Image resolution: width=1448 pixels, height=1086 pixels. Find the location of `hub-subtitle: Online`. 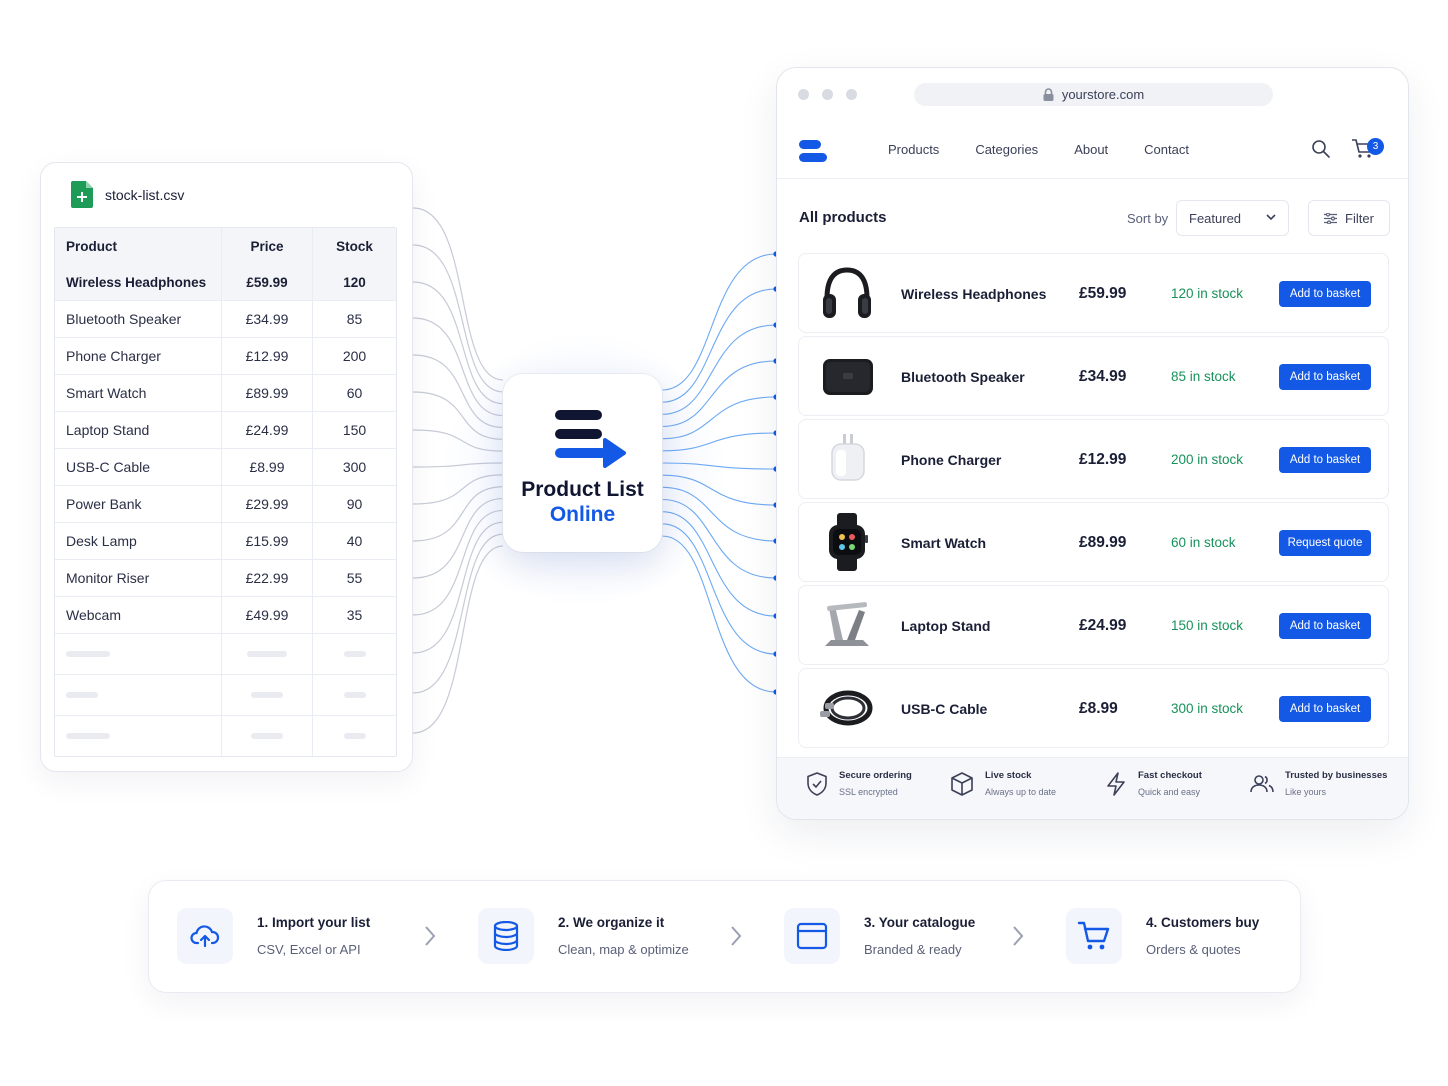

hub-subtitle: Online is located at coordinates (582, 514).